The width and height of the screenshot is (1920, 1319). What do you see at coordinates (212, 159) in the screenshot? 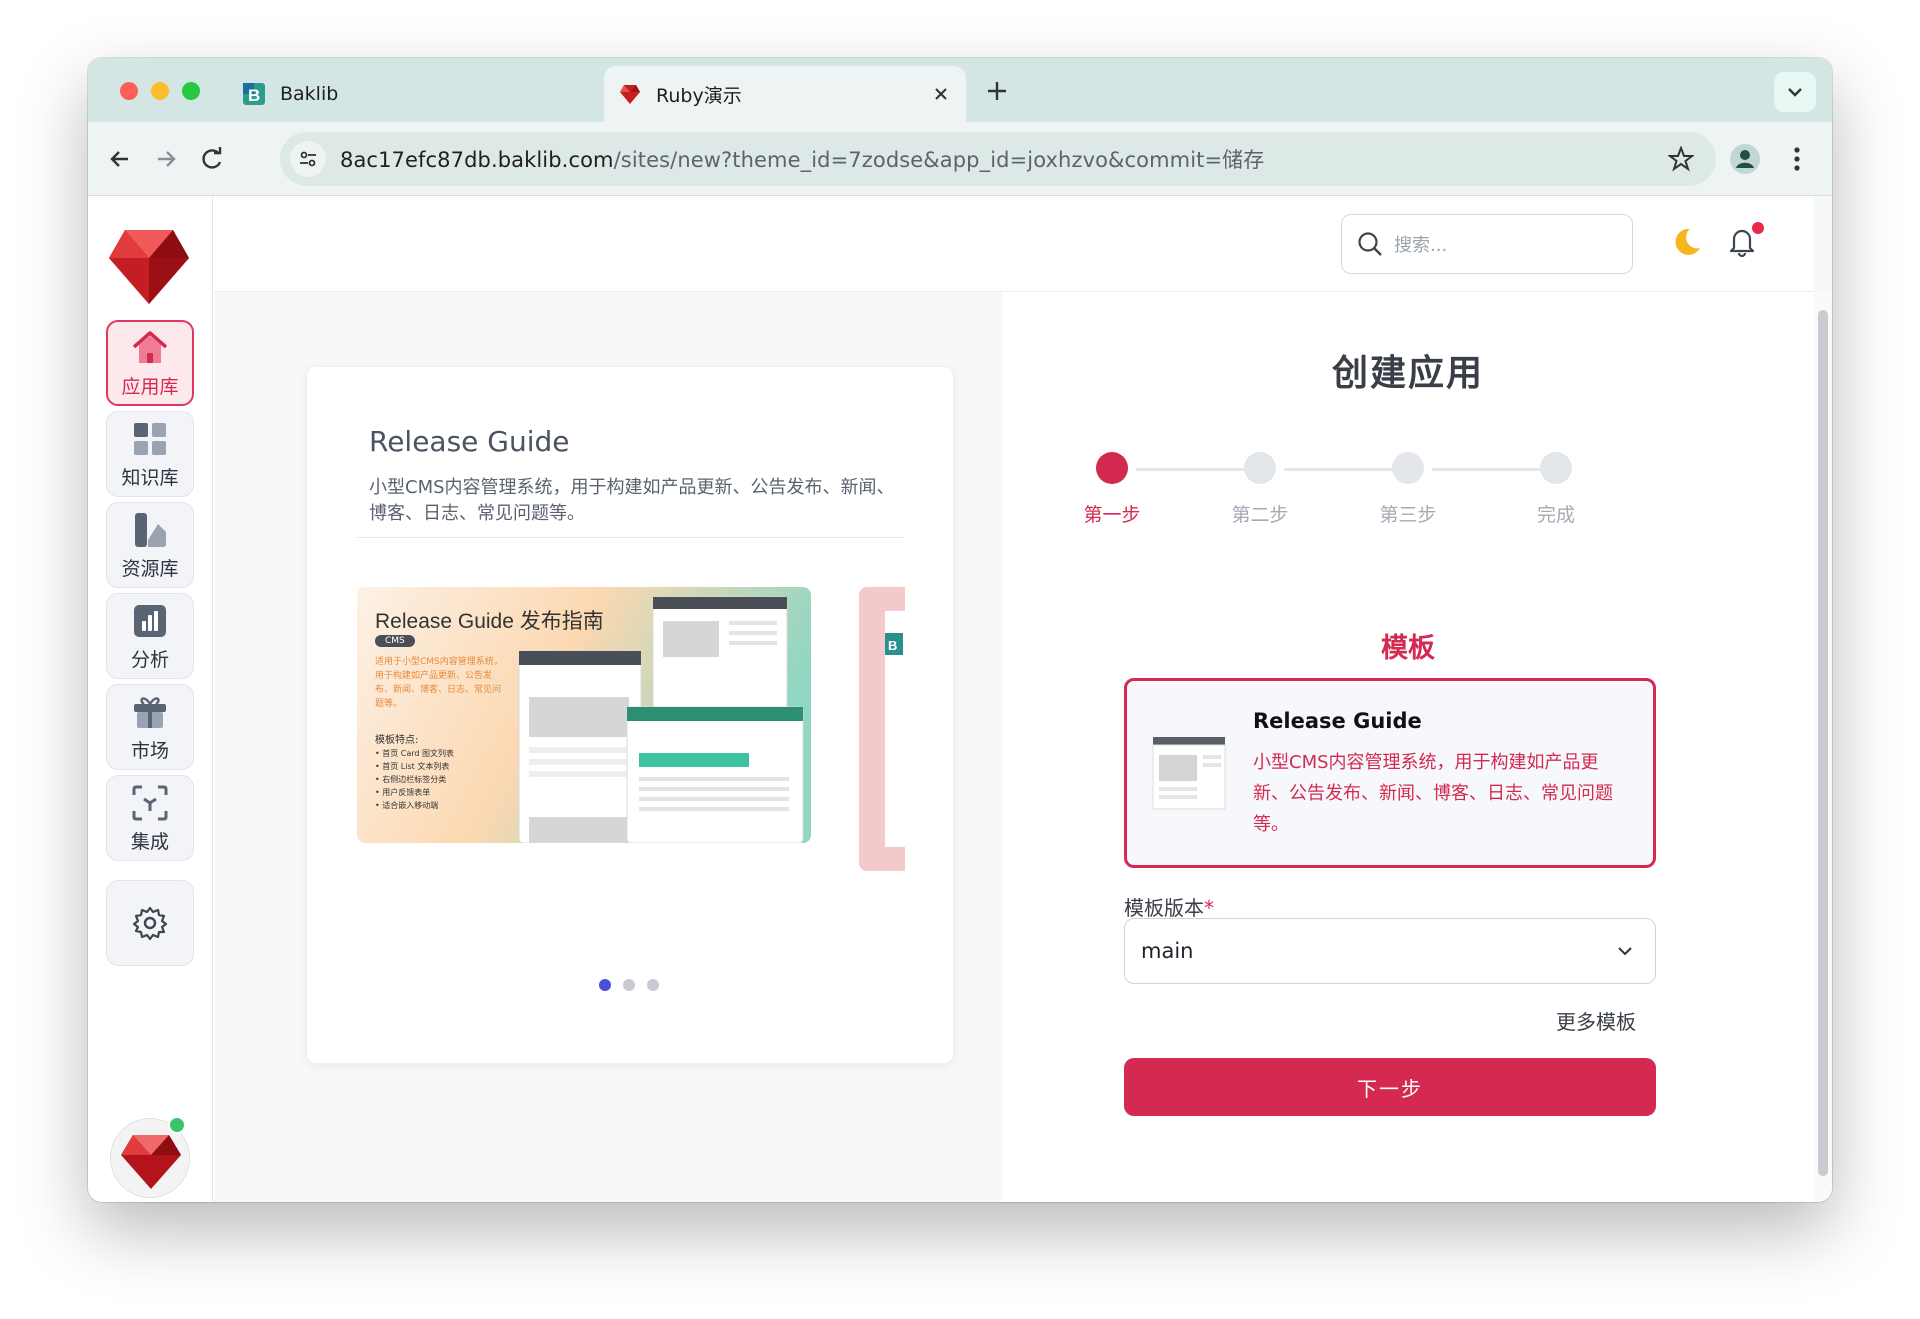
I see `reload-icon` at bounding box center [212, 159].